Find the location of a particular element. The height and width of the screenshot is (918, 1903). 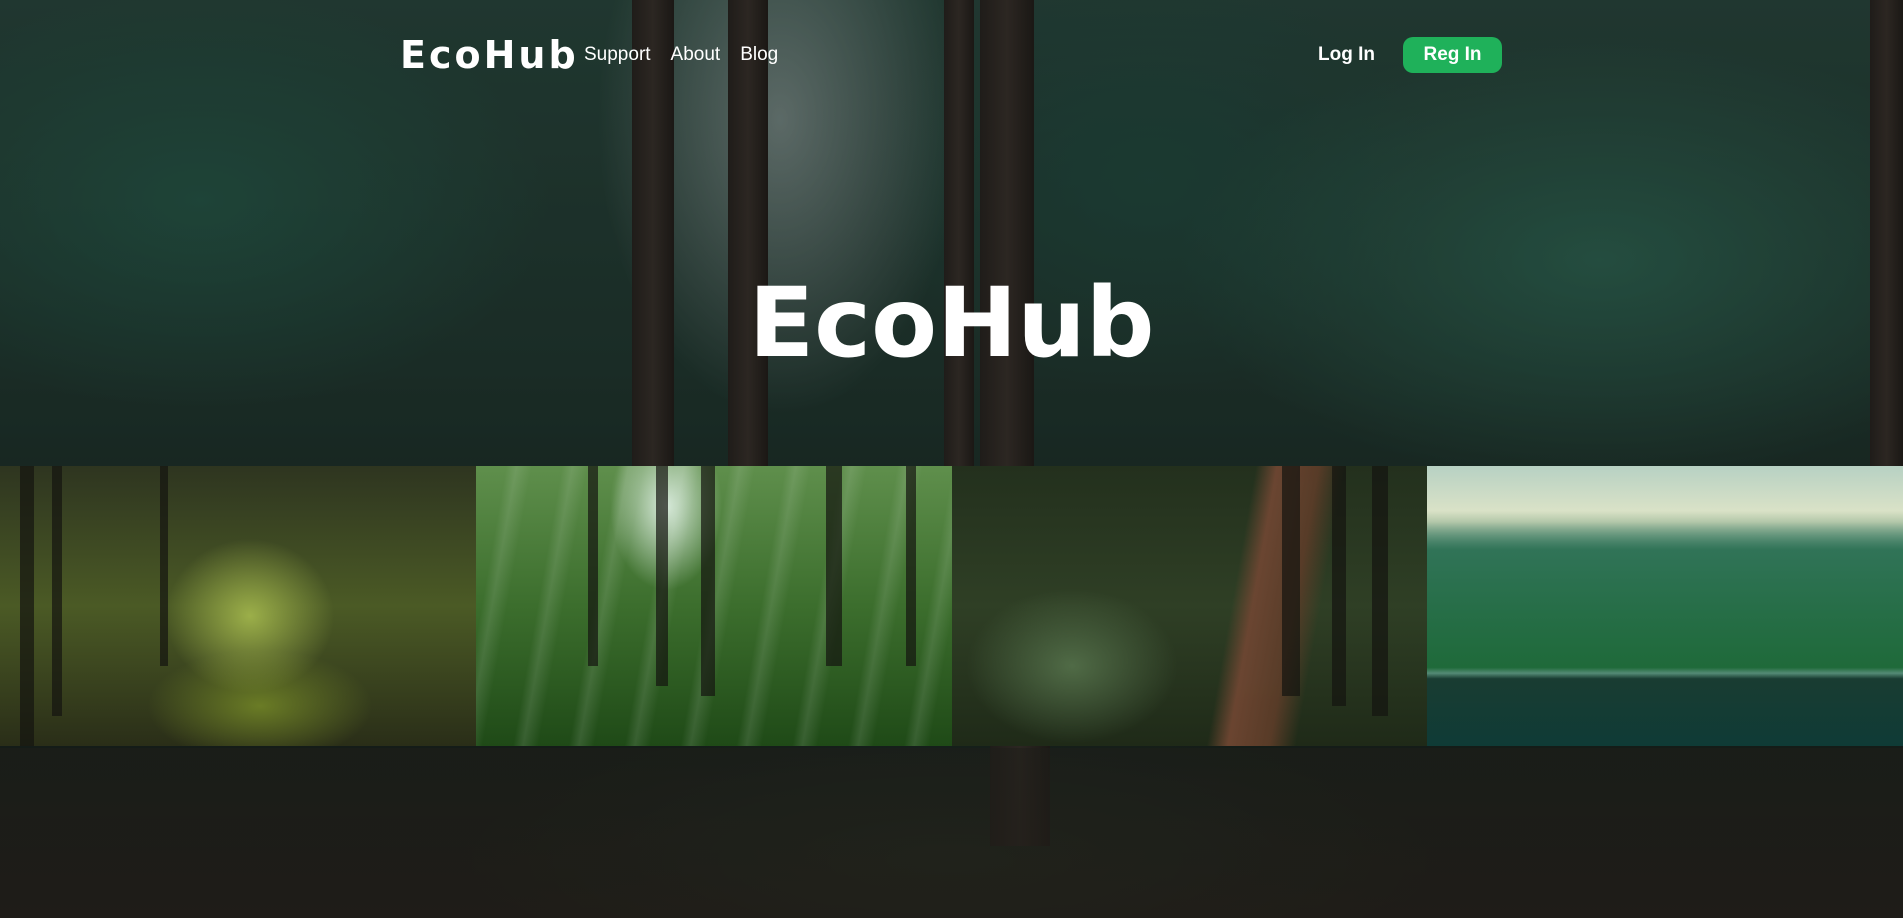

register-button: Reg In is located at coordinates (1452, 55).